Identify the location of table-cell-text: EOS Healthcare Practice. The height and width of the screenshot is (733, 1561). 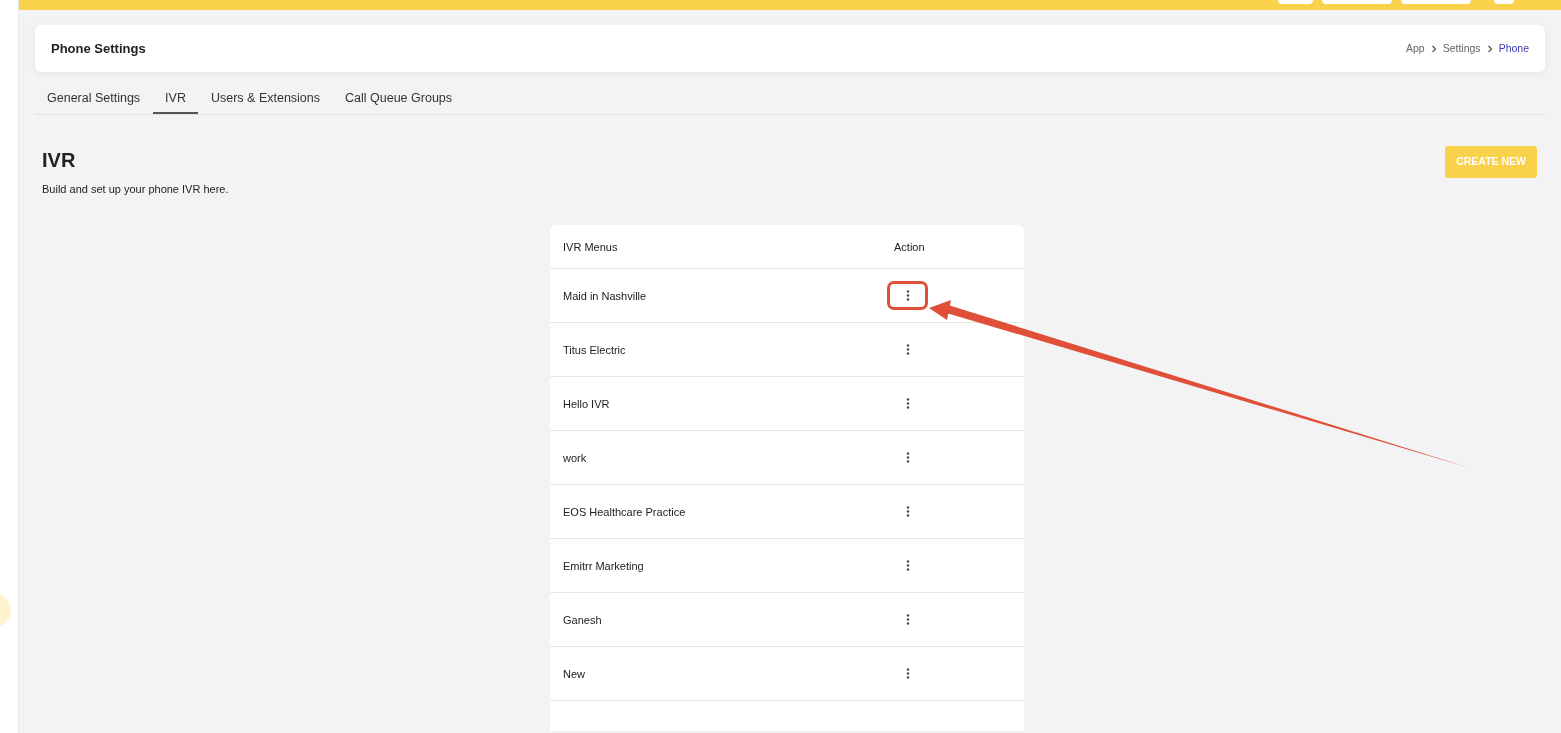
(624, 512).